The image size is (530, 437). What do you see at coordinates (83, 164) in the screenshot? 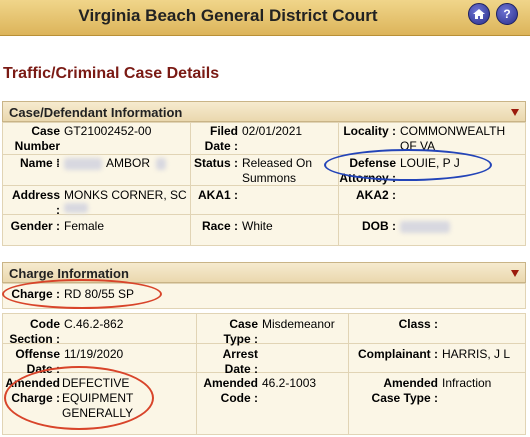
I see `redacted-first-name` at bounding box center [83, 164].